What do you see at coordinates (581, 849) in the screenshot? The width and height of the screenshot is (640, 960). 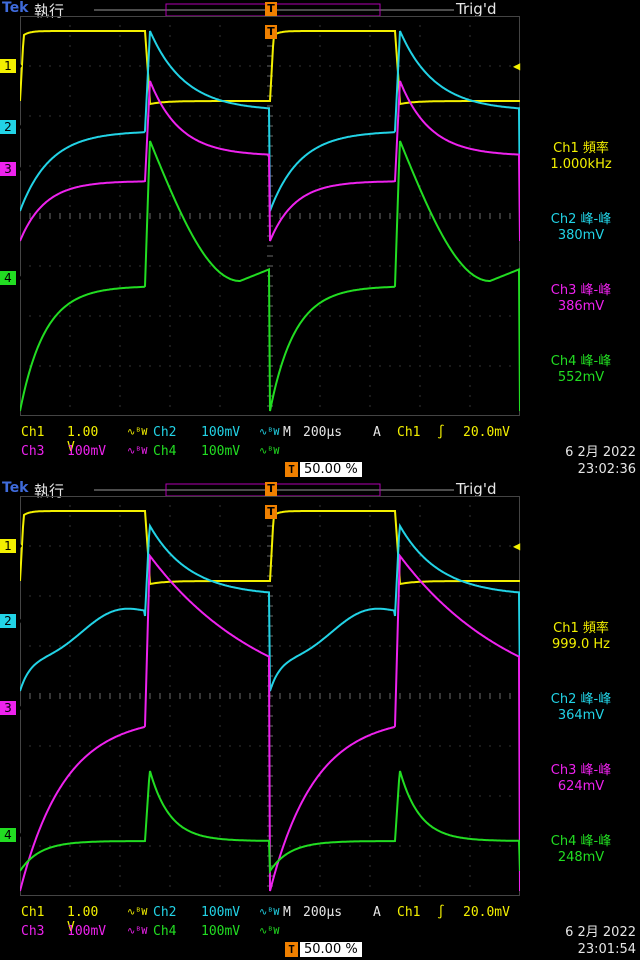 I see `measurement-ch4: Ch4 峰-峰 248mV` at bounding box center [581, 849].